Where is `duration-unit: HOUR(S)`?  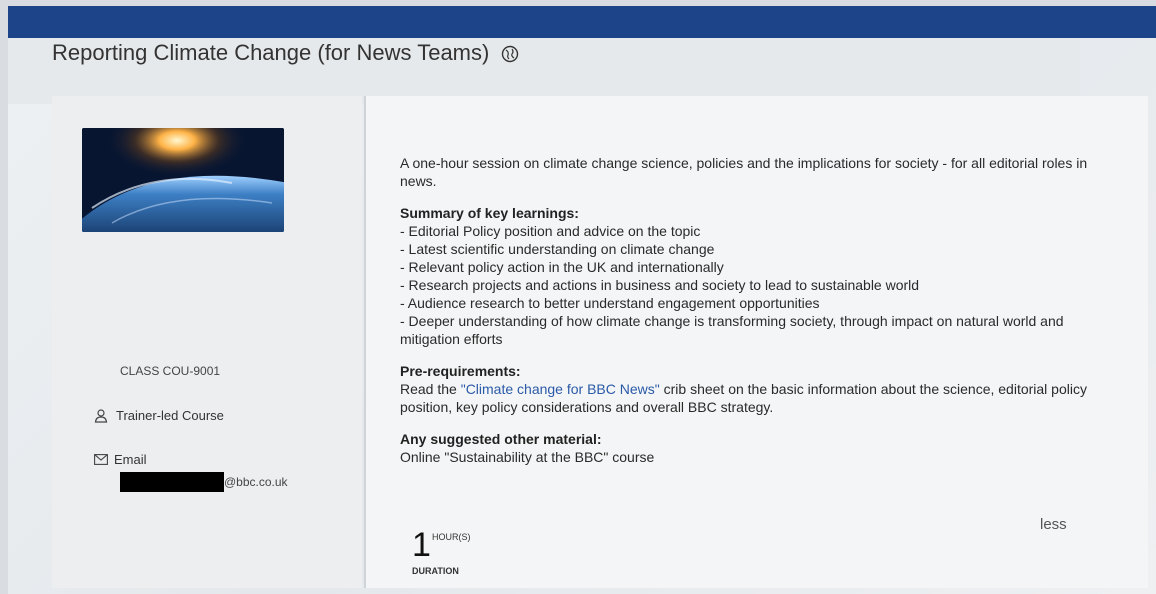 duration-unit: HOUR(S) is located at coordinates (451, 537).